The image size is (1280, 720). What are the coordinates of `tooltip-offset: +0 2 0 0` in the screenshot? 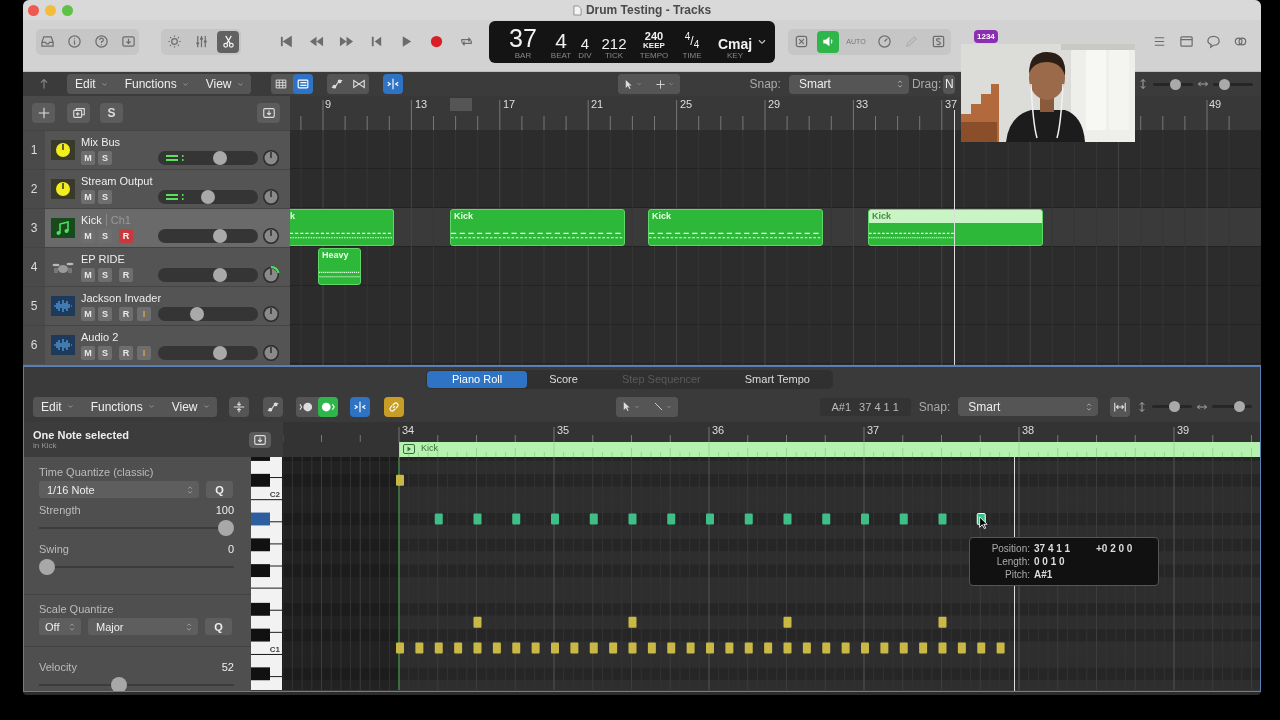 It's located at (1114, 548).